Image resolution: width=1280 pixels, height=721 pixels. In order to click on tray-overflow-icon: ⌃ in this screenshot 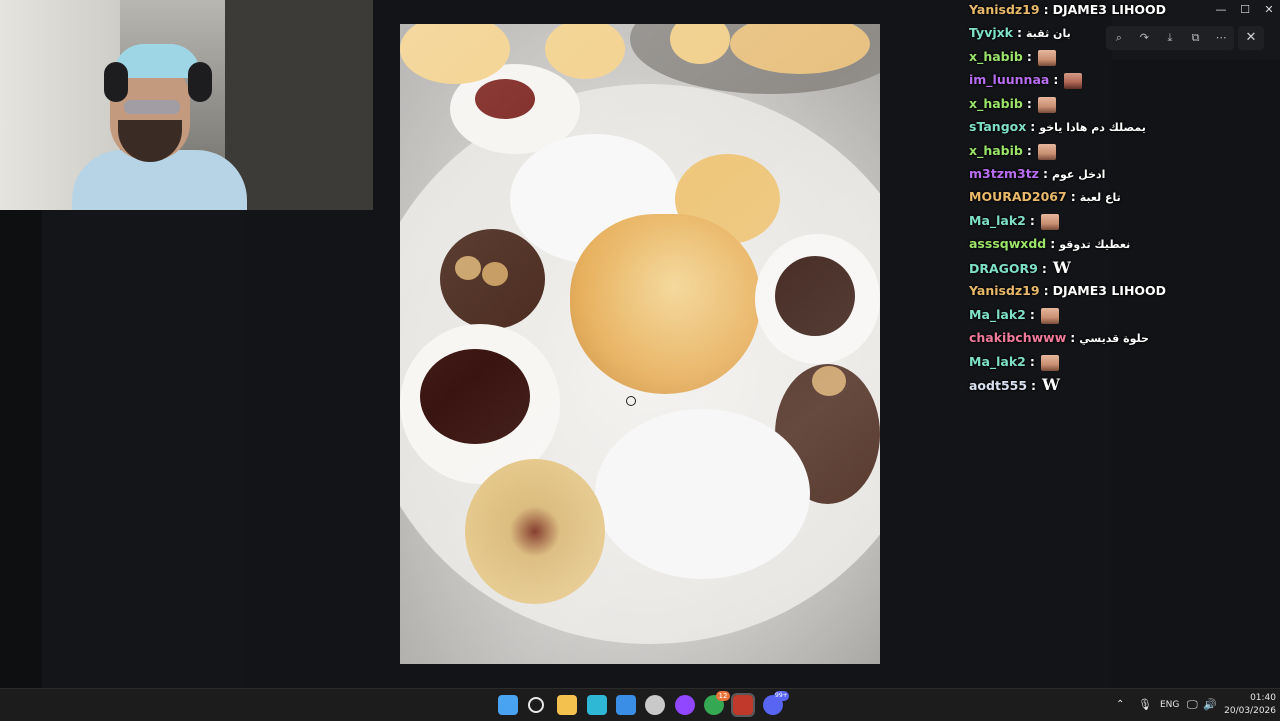, I will do `click(1120, 704)`.